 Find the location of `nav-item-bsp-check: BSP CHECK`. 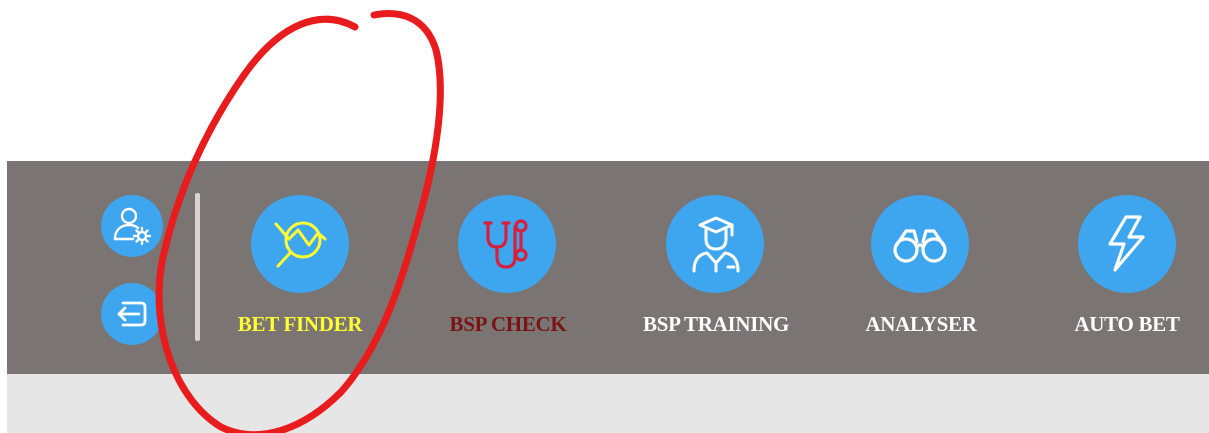

nav-item-bsp-check: BSP CHECK is located at coordinates (508, 270).